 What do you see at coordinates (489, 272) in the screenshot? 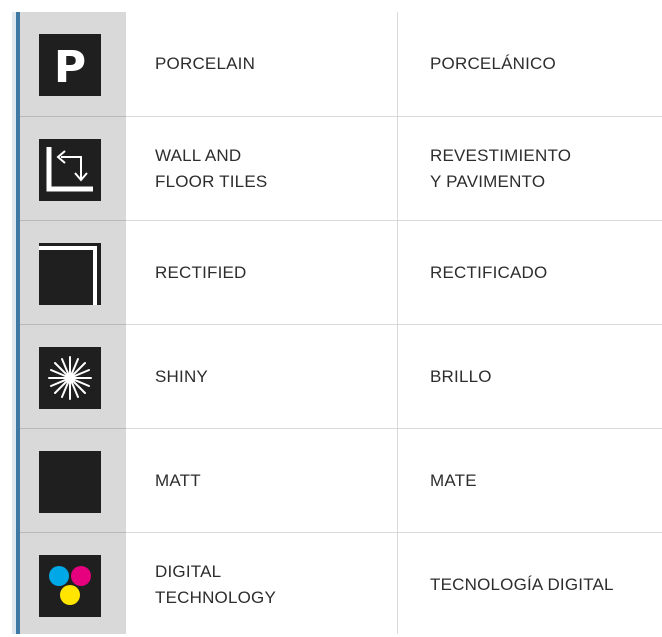
I see `label-spanish: RECTIFICADO` at bounding box center [489, 272].